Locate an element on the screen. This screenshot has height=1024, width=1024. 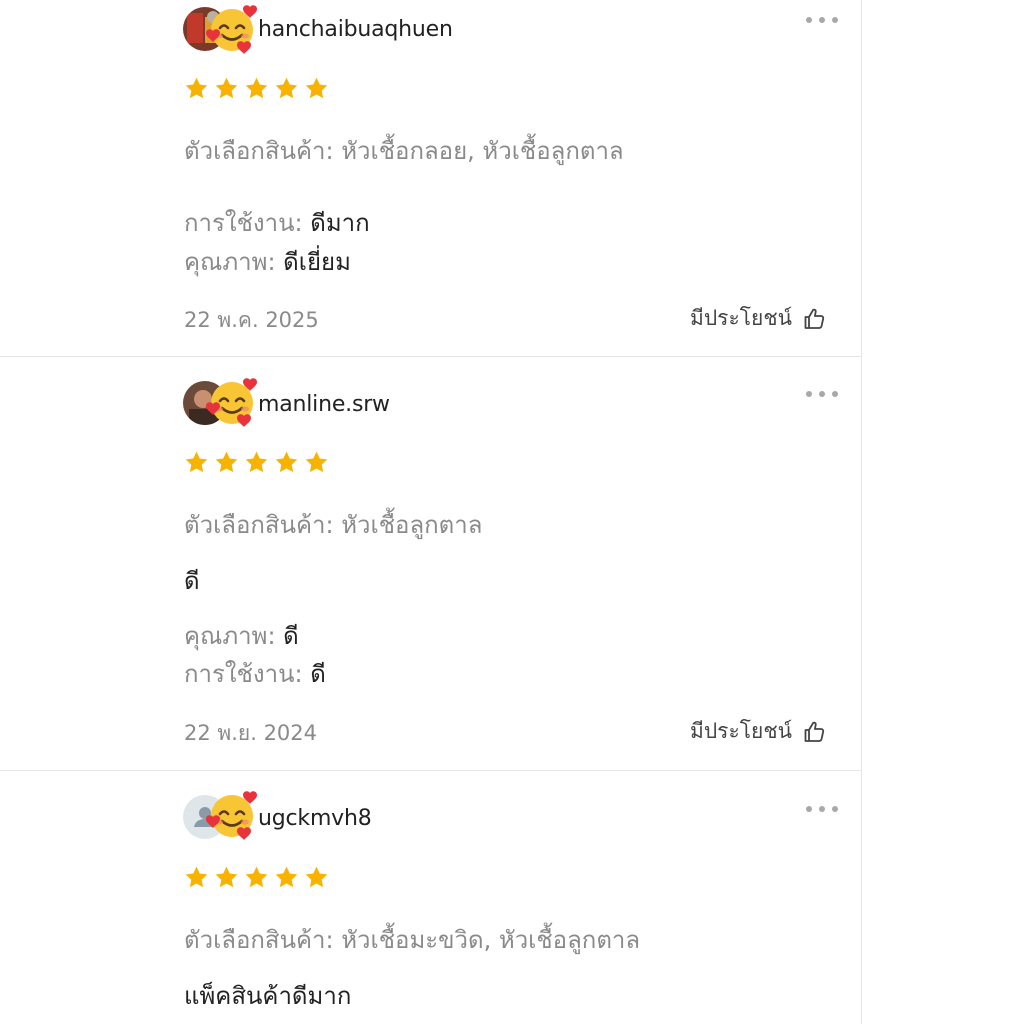
variation-value: หัวเชื้อลูกตาล is located at coordinates (412, 525).